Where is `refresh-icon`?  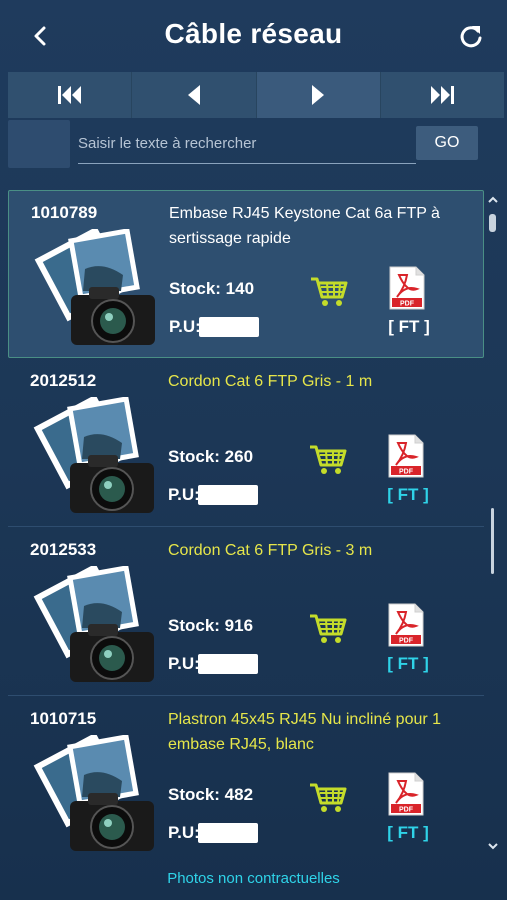
refresh-icon is located at coordinates (471, 37).